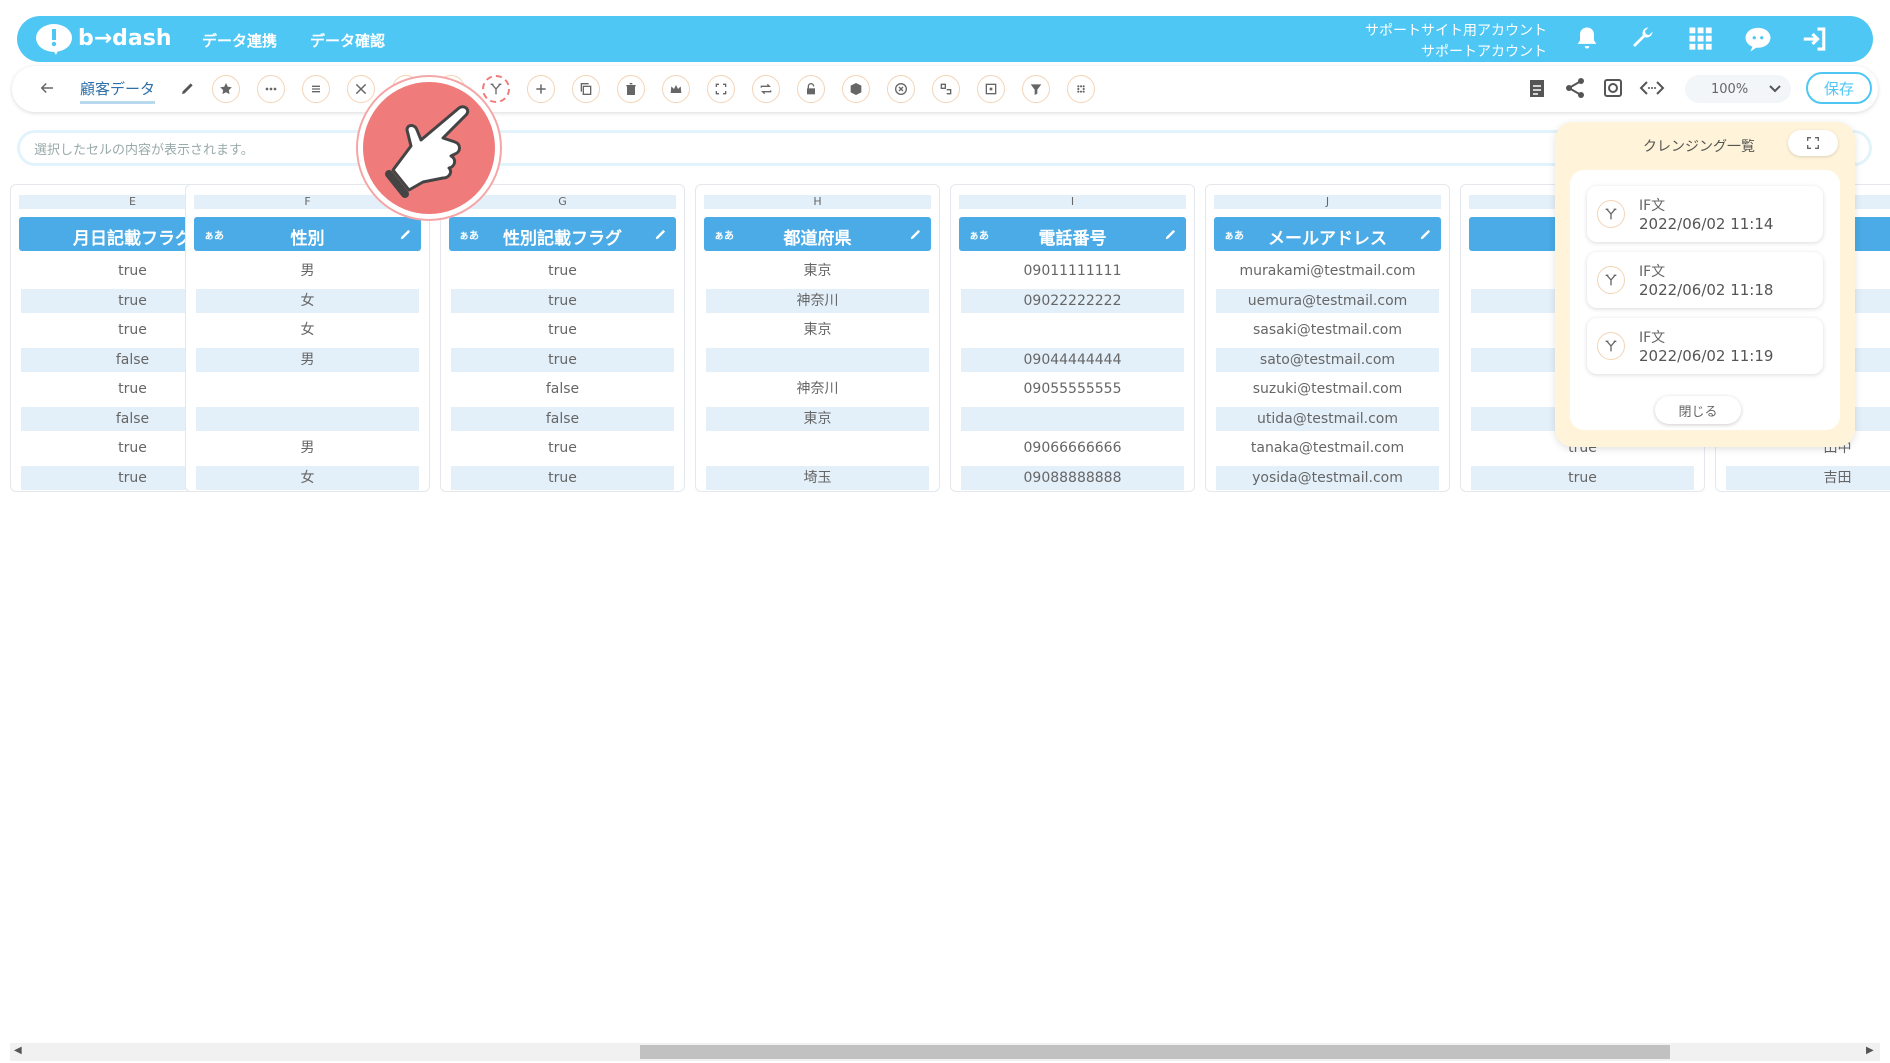 This screenshot has height=1063, width=1890. I want to click on column-header: ぁあ メールアドレス, so click(1327, 234).